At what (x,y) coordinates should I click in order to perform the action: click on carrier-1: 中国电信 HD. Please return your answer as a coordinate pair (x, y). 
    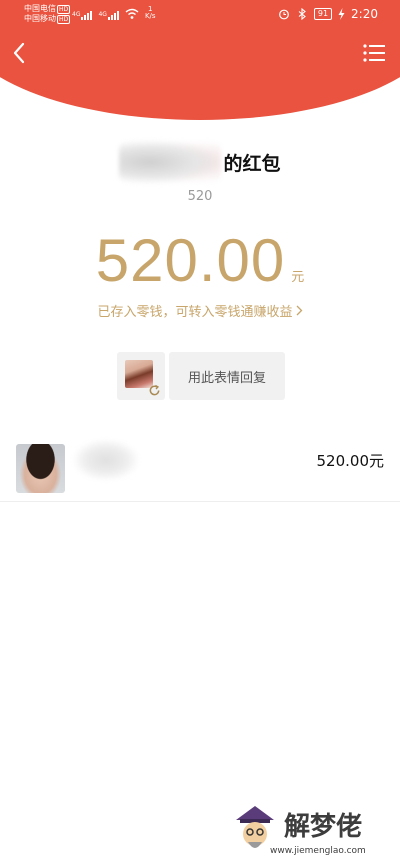
    Looking at the image, I should click on (47, 9).